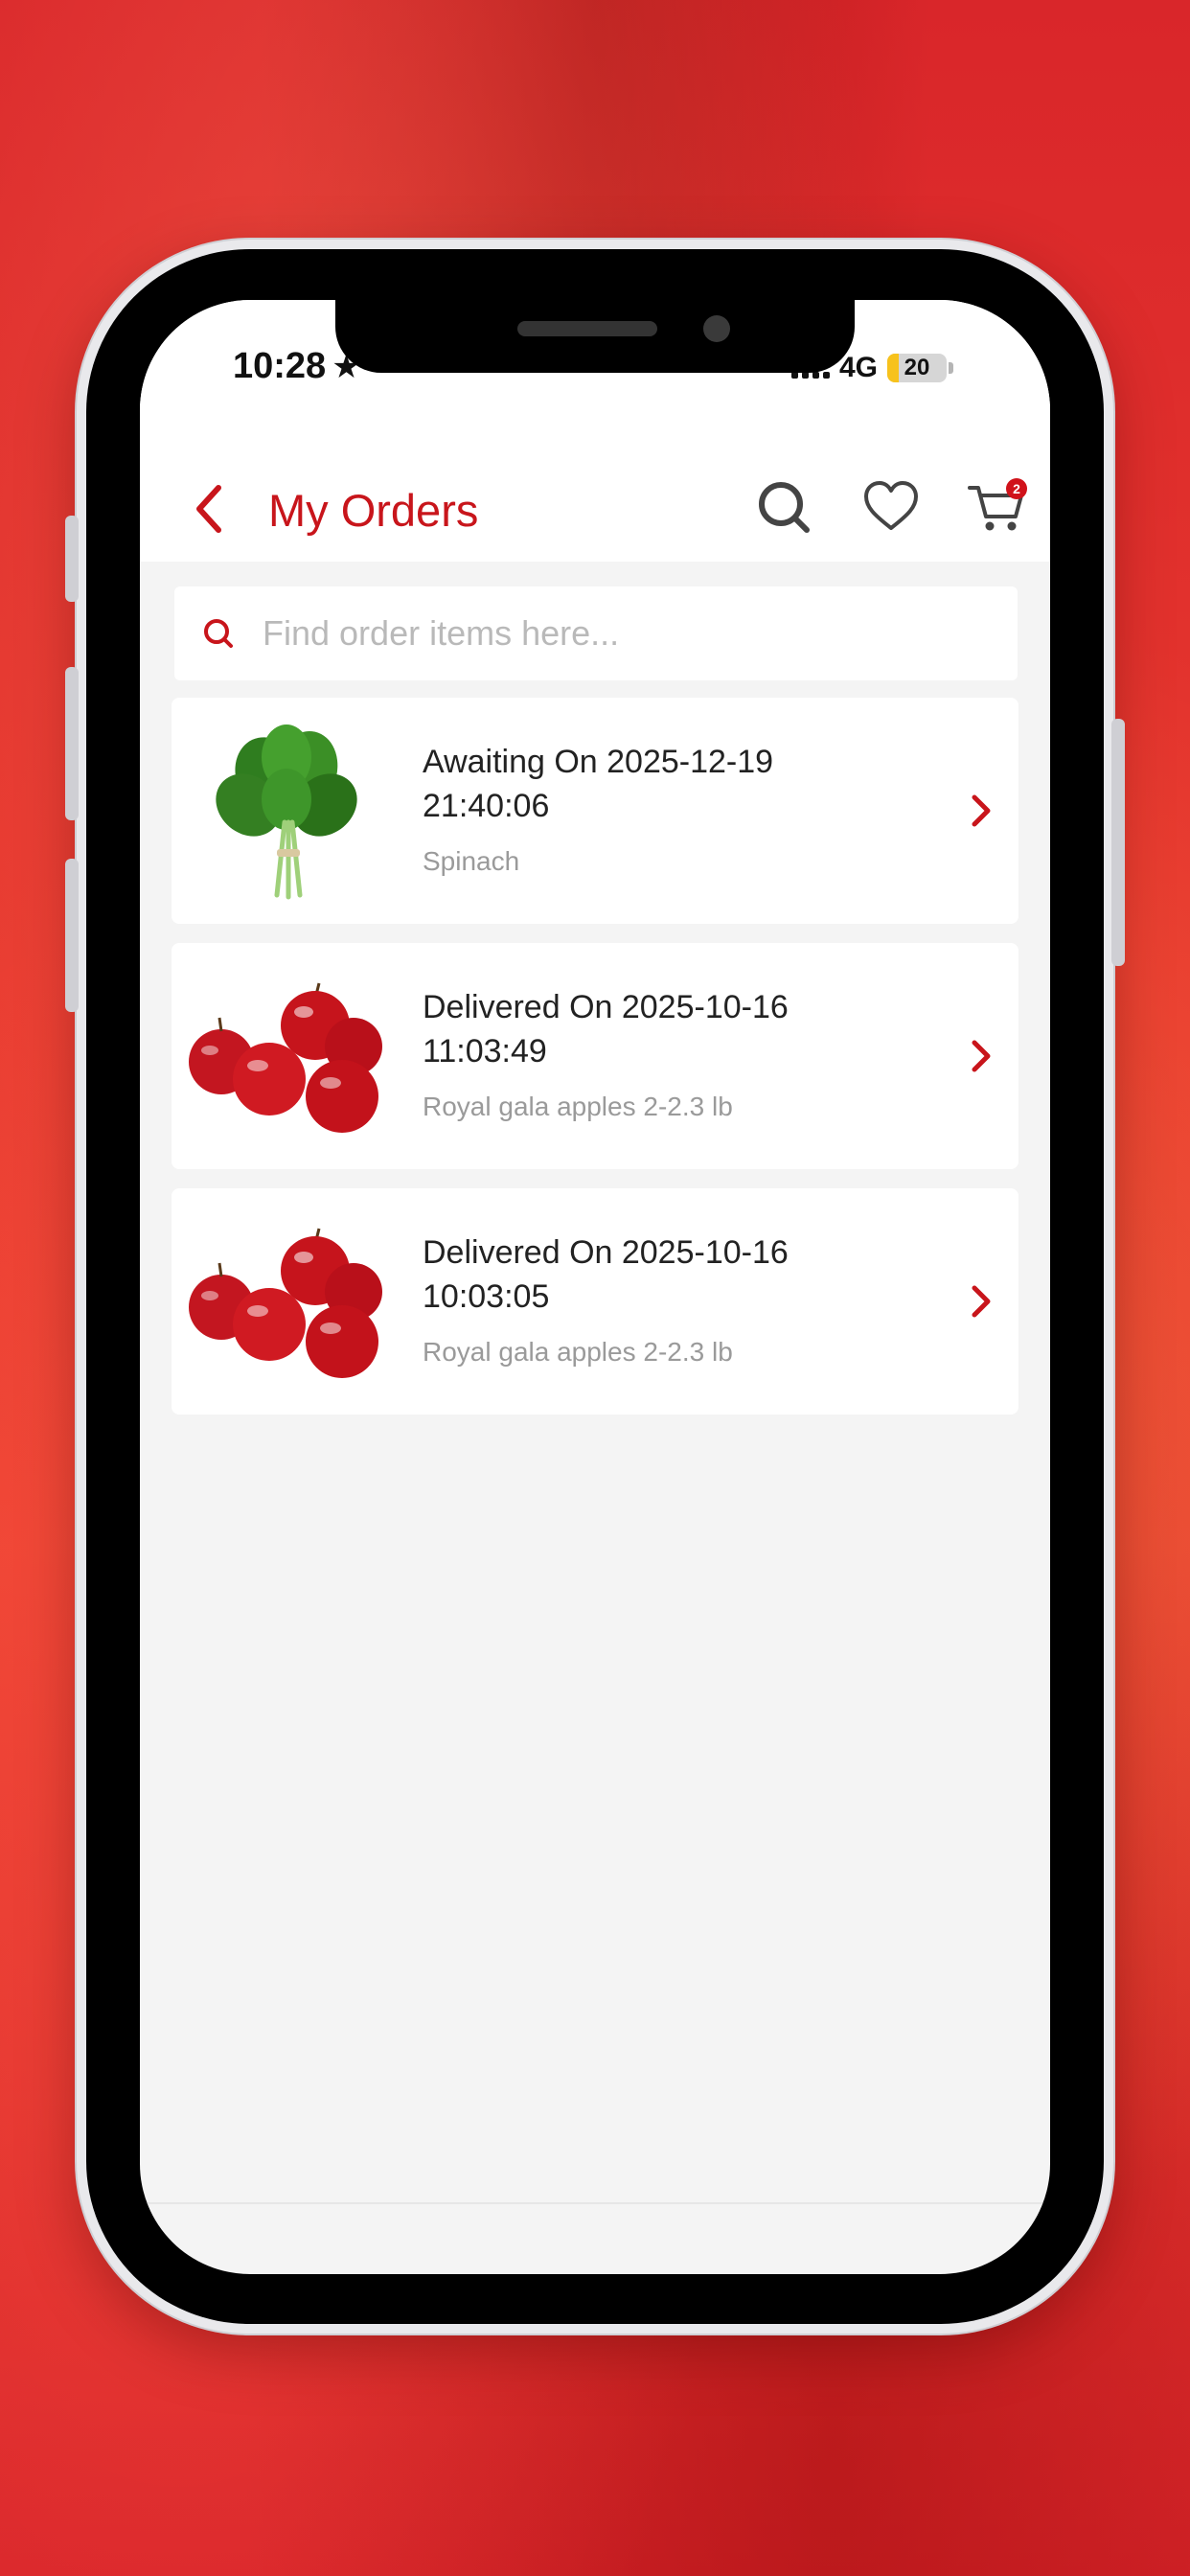 Image resolution: width=1190 pixels, height=2576 pixels. I want to click on order-status: Delivered On 2025-10-16 11:03:49, so click(663, 1029).